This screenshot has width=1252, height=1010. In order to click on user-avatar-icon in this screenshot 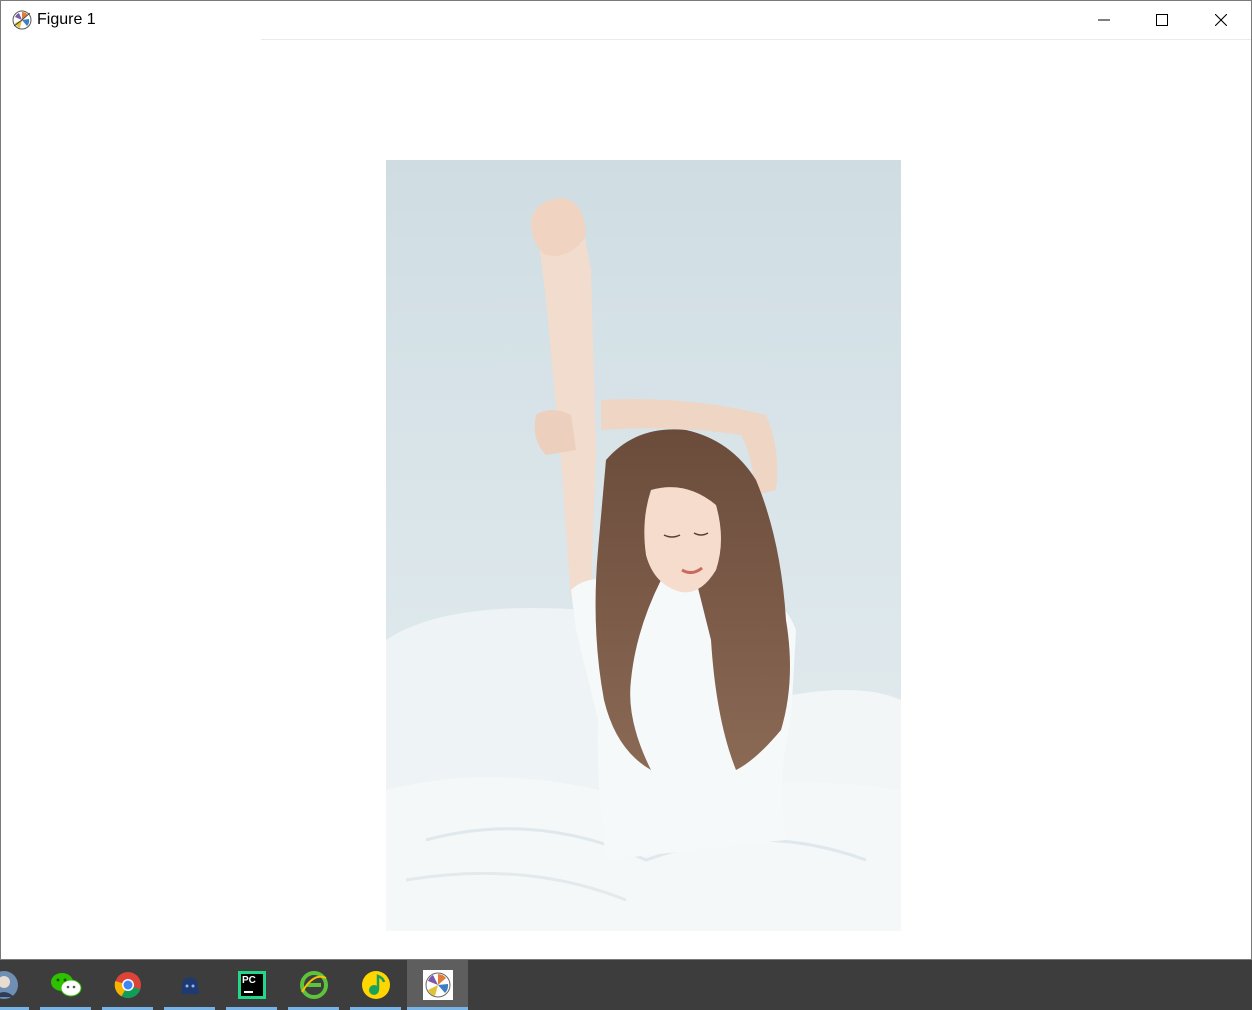, I will do `click(9, 985)`.